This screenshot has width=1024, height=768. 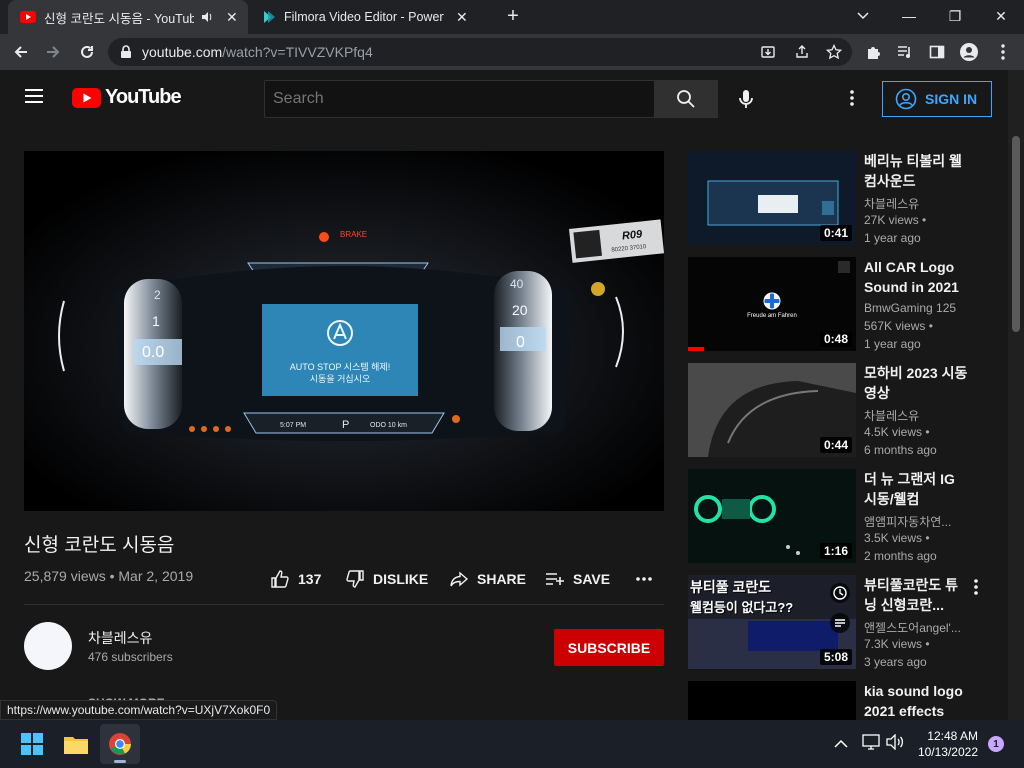 I want to click on tab-filmora: Filmora Video Editor - Powerful V ✕, so click(x=370, y=17).